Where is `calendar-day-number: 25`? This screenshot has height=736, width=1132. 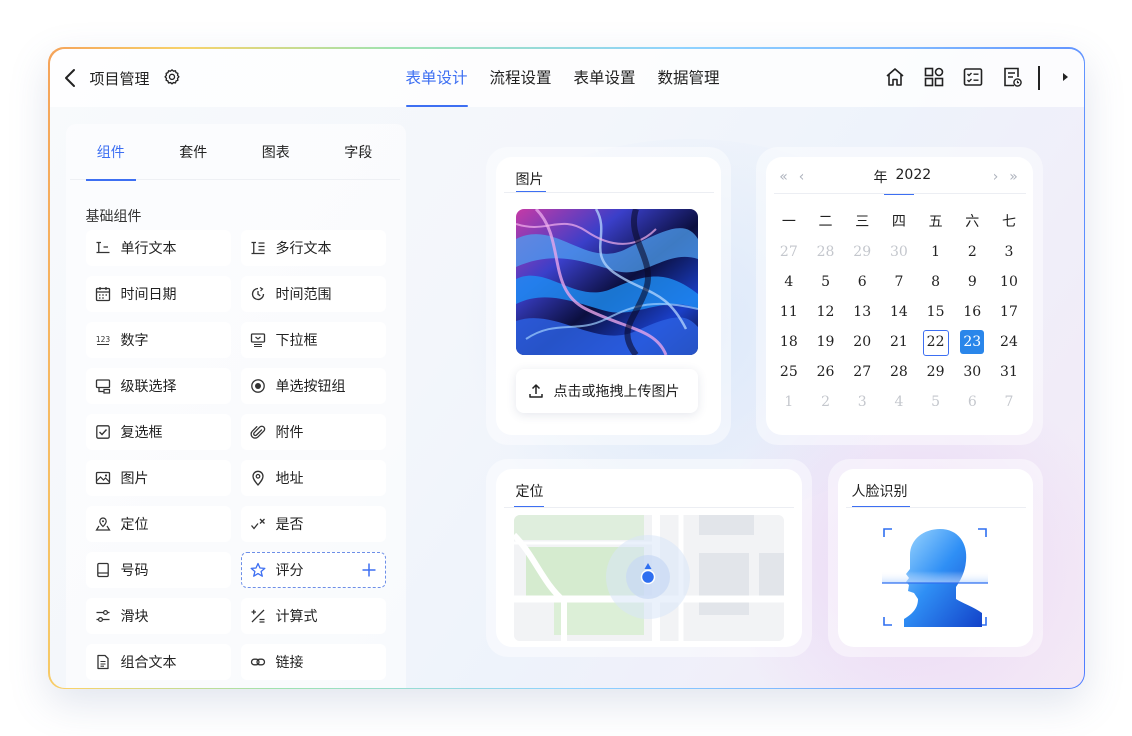 calendar-day-number: 25 is located at coordinates (788, 371).